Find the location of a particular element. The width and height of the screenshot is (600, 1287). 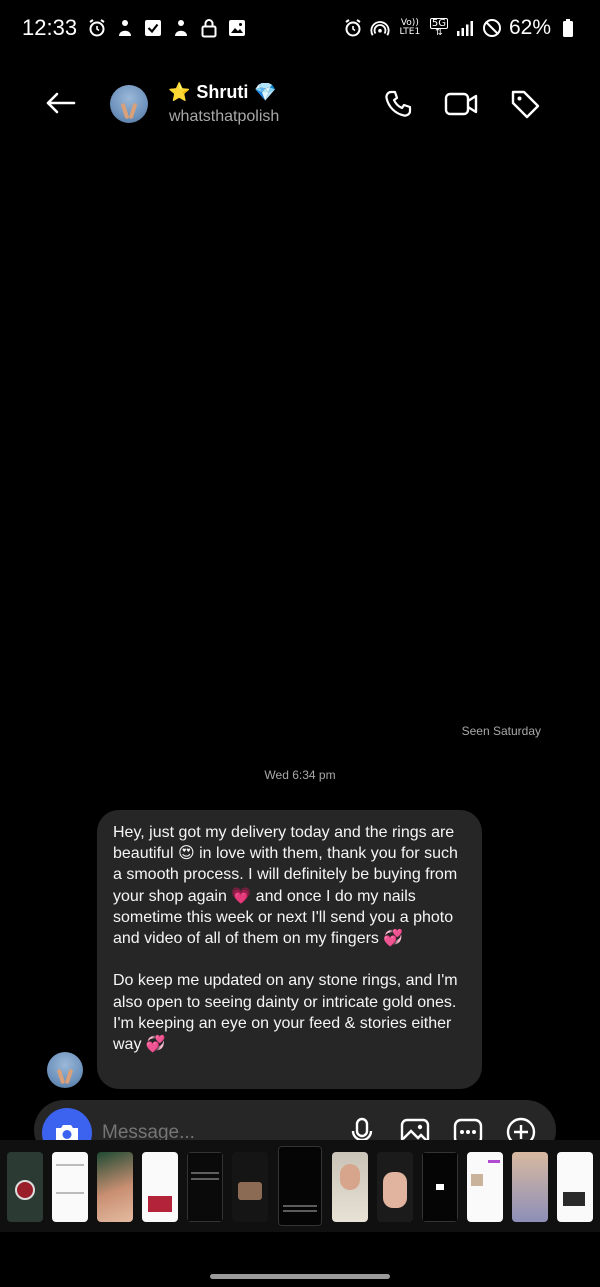

status-time: 12:33 is located at coordinates (50, 27).